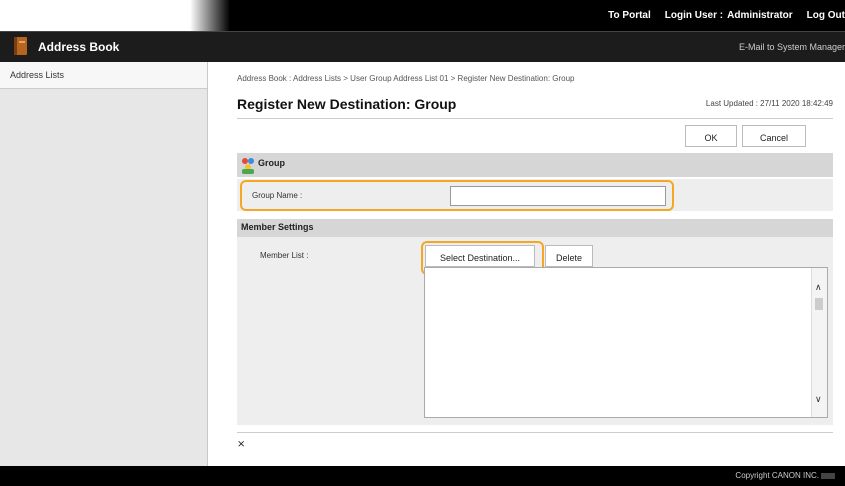  Describe the element at coordinates (711, 136) in the screenshot. I see `ok-button: OK` at that location.